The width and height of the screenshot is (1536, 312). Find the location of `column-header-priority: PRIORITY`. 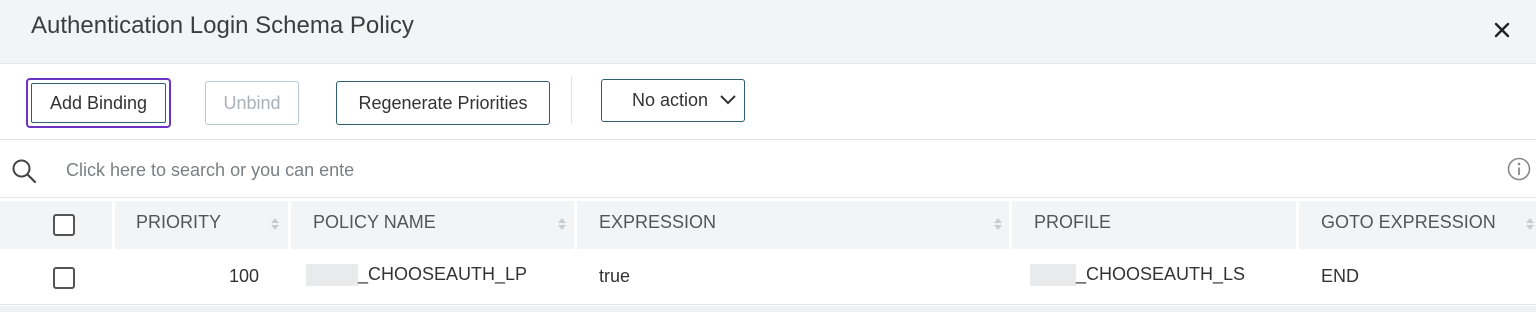

column-header-priority: PRIORITY is located at coordinates (201, 225).